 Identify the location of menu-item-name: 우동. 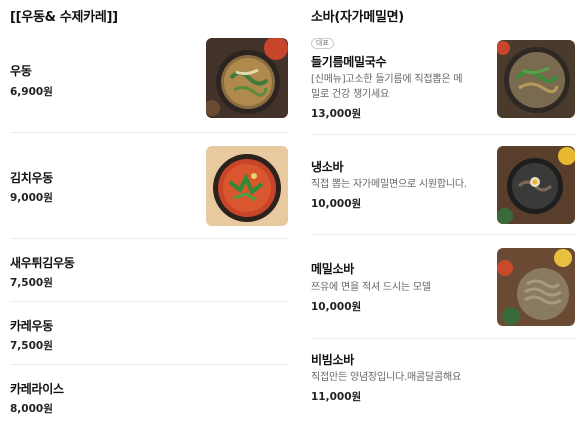
(21, 71).